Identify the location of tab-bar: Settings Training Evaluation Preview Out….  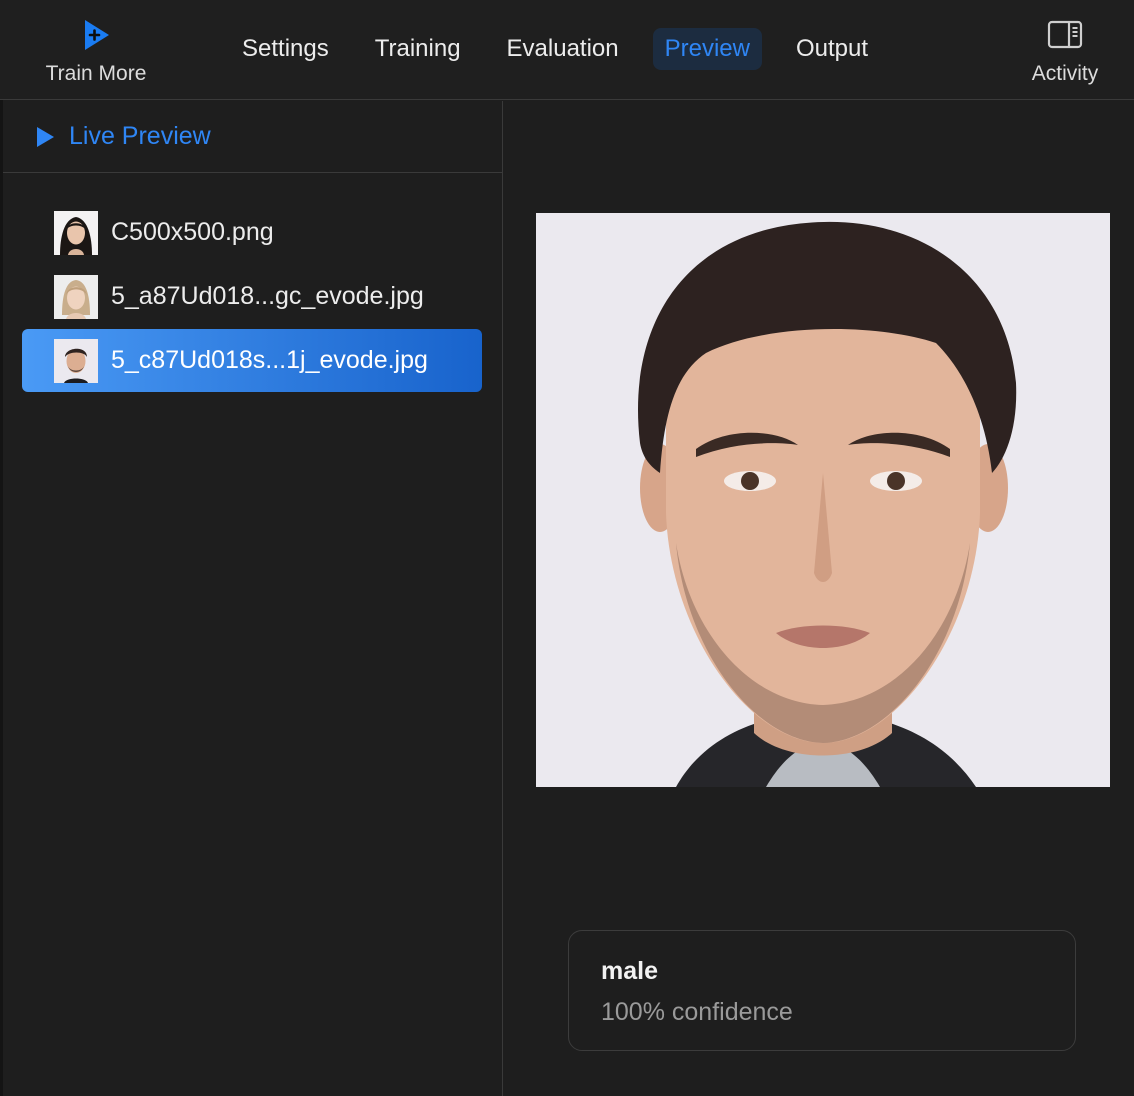
(566, 49).